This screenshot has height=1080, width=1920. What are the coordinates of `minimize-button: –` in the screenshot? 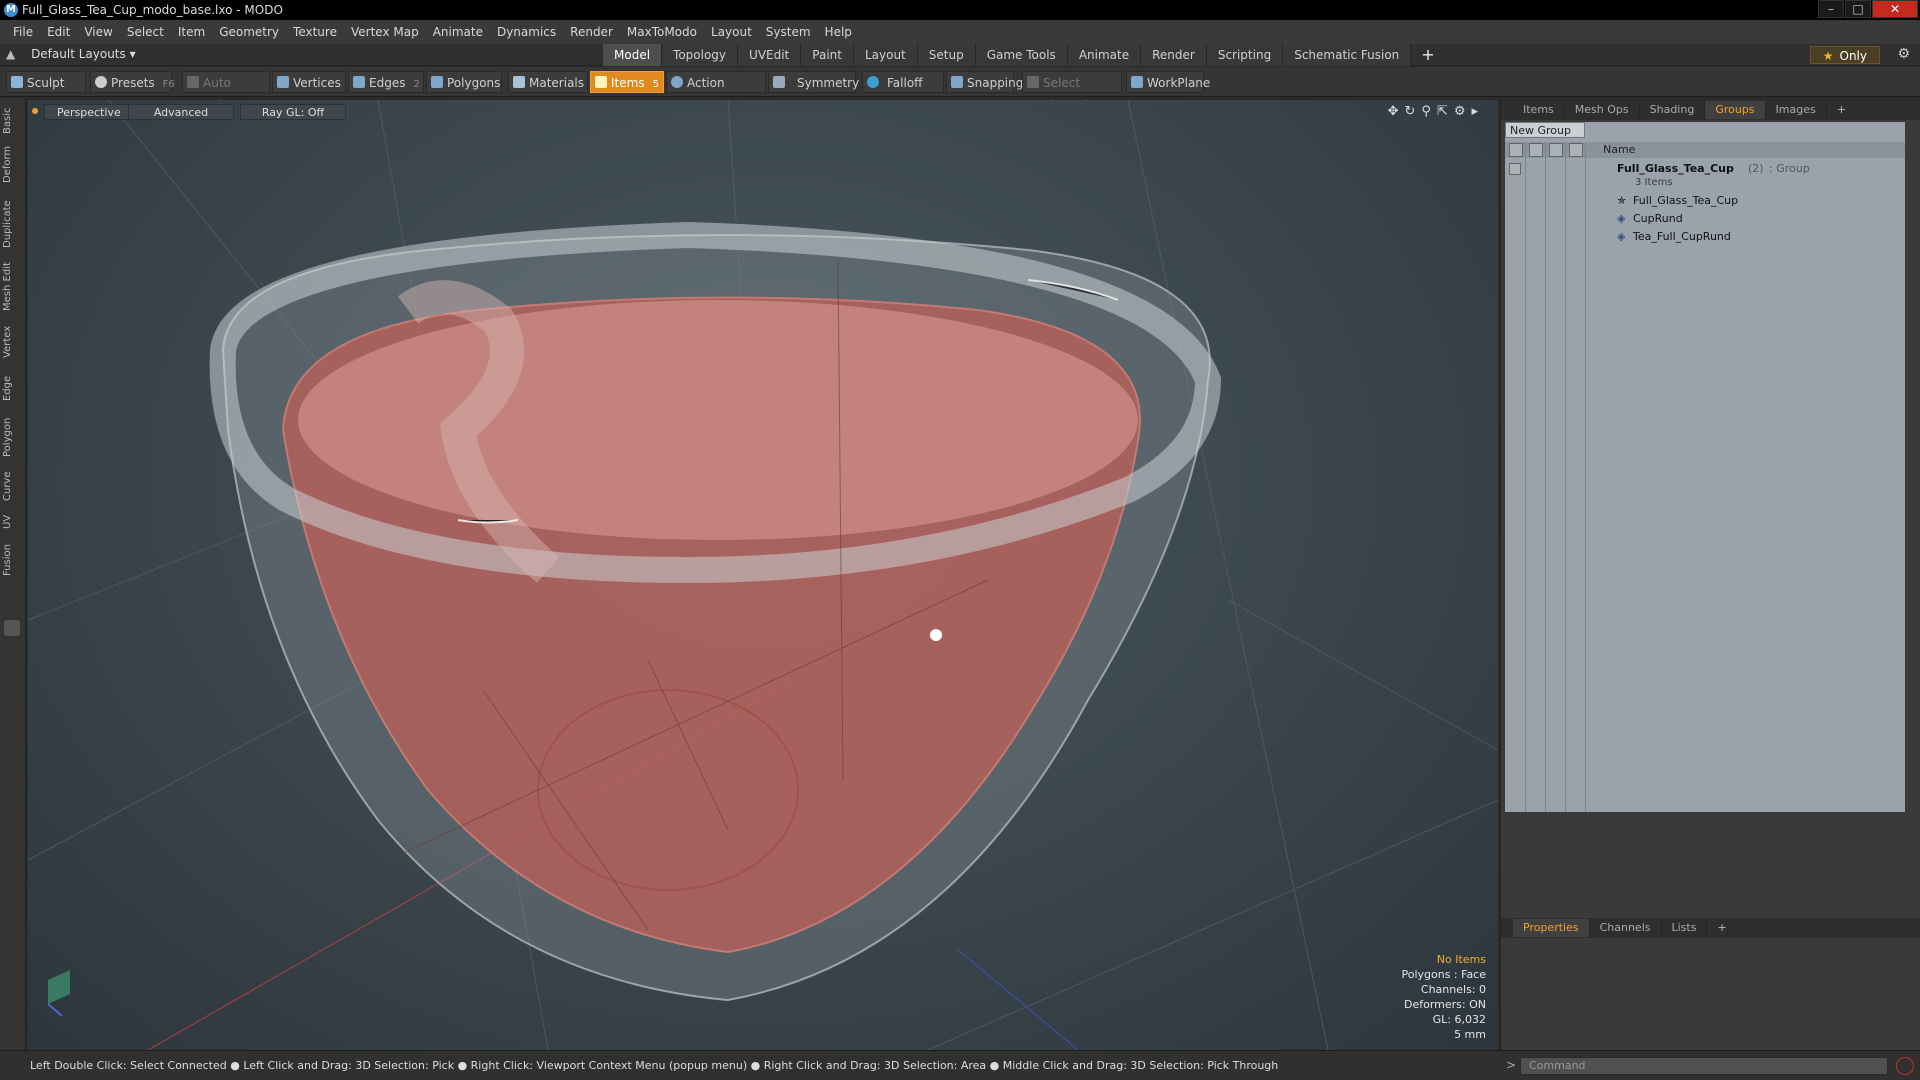 It's located at (1831, 9).